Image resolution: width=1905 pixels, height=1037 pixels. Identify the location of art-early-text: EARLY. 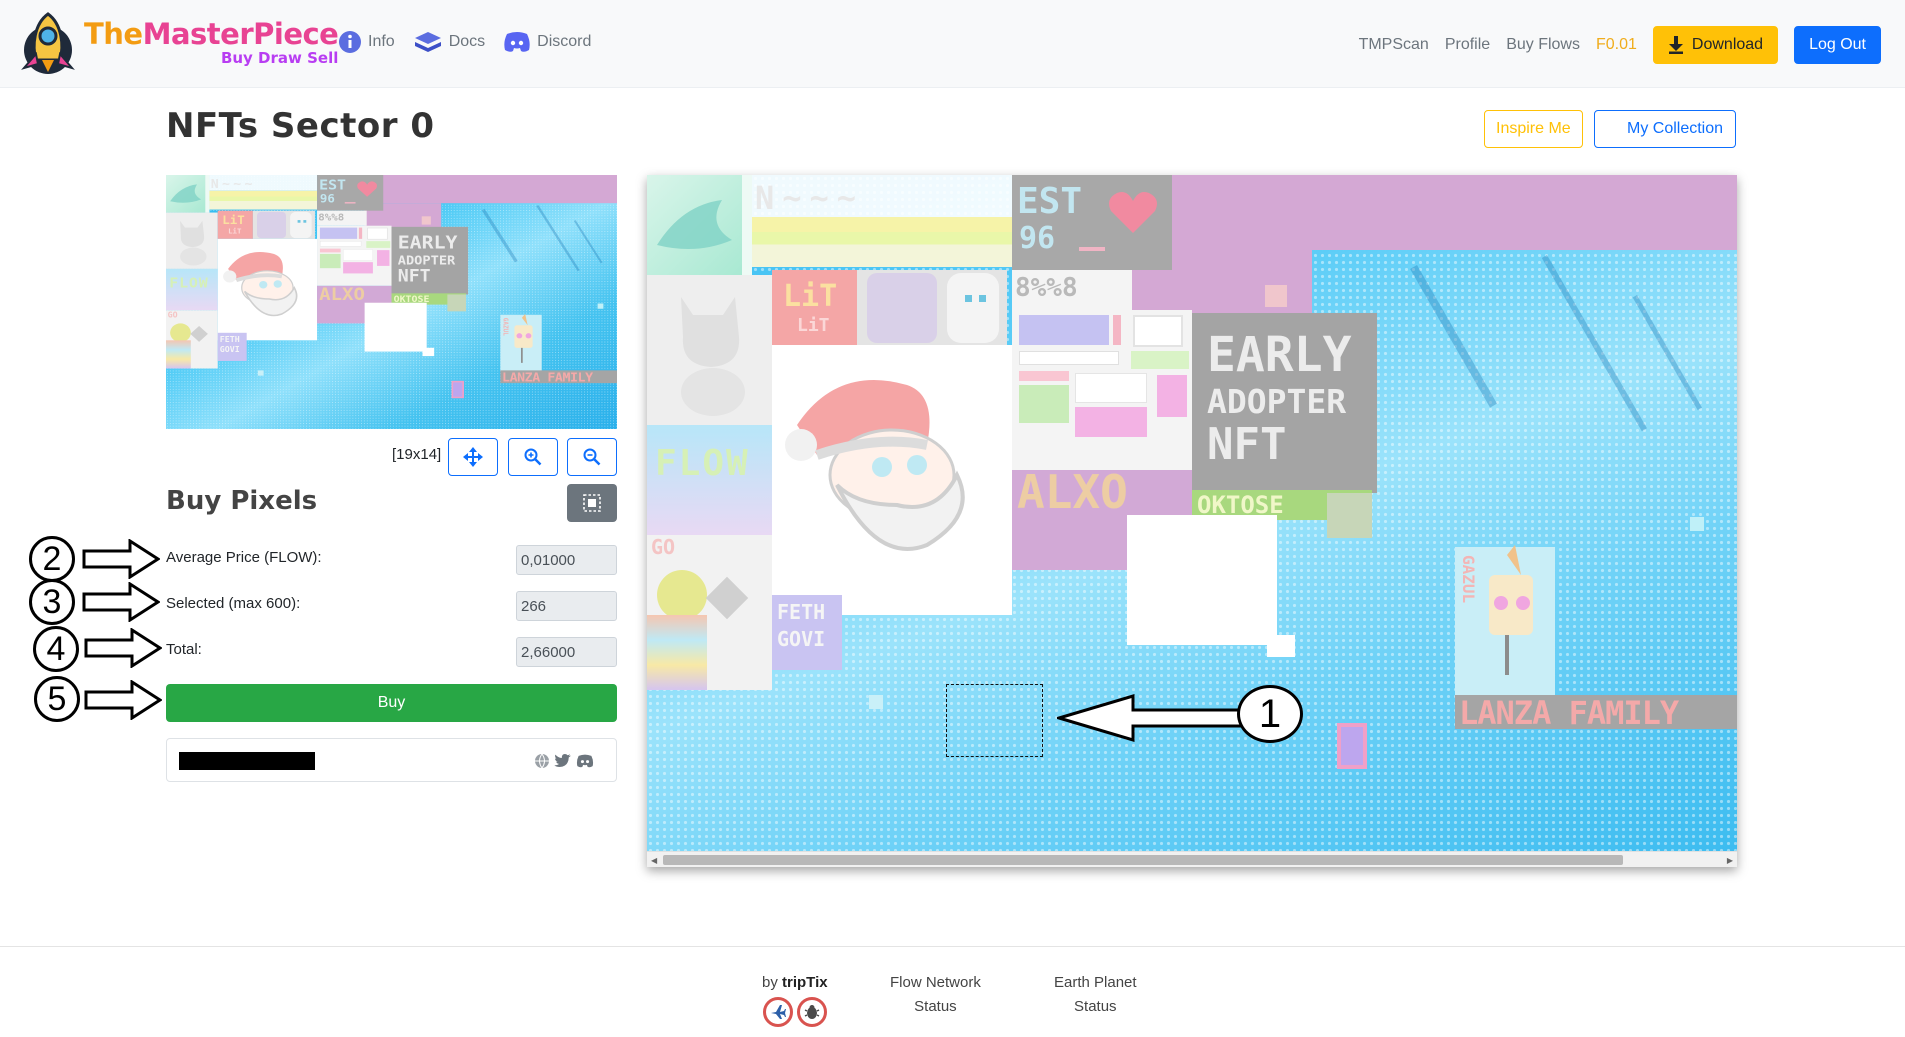
(1279, 355).